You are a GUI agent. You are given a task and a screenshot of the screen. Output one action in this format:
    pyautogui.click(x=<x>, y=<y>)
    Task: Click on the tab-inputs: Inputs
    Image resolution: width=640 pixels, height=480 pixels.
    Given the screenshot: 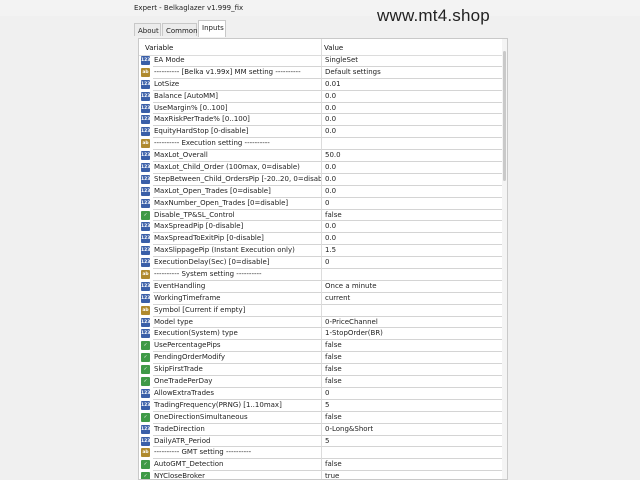 What is the action you would take?
    pyautogui.click(x=212, y=28)
    